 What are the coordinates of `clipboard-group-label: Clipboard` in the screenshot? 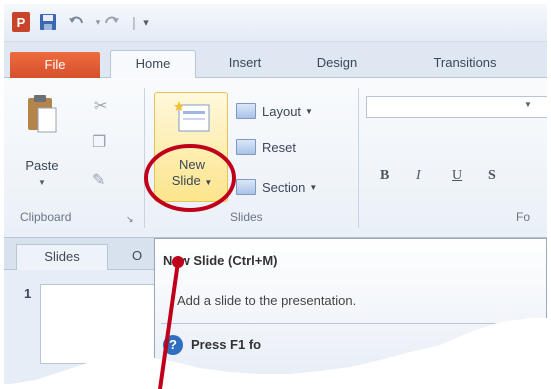 It's located at (46, 217).